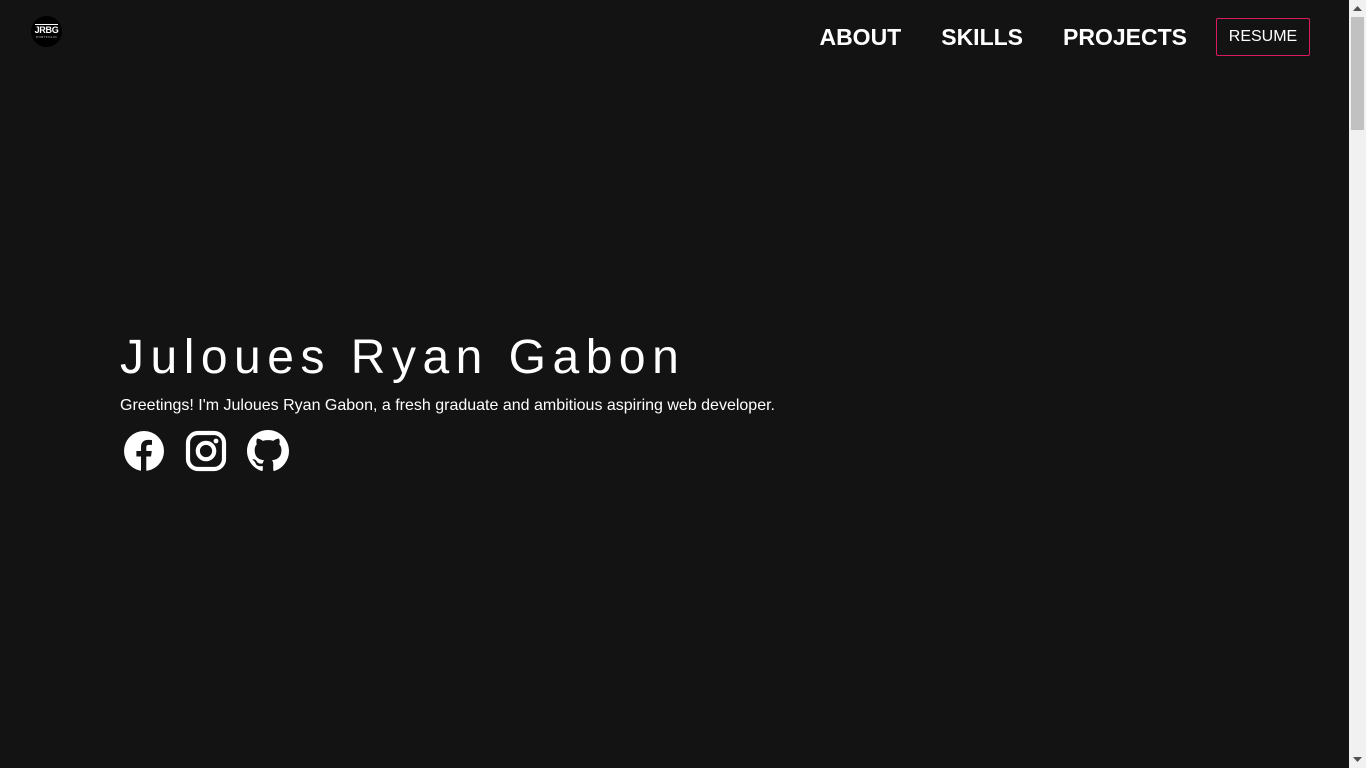 The width and height of the screenshot is (1366, 768). I want to click on facebook-link, so click(144, 451).